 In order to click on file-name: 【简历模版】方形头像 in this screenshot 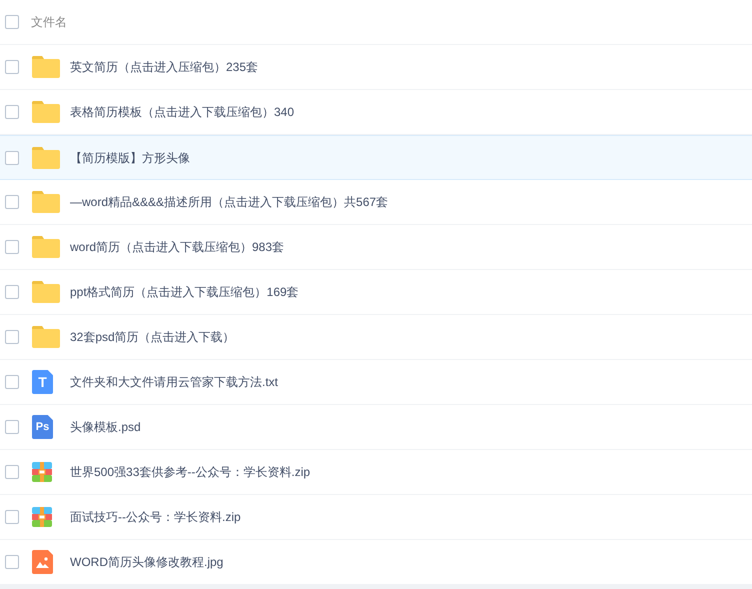, I will do `click(130, 157)`.